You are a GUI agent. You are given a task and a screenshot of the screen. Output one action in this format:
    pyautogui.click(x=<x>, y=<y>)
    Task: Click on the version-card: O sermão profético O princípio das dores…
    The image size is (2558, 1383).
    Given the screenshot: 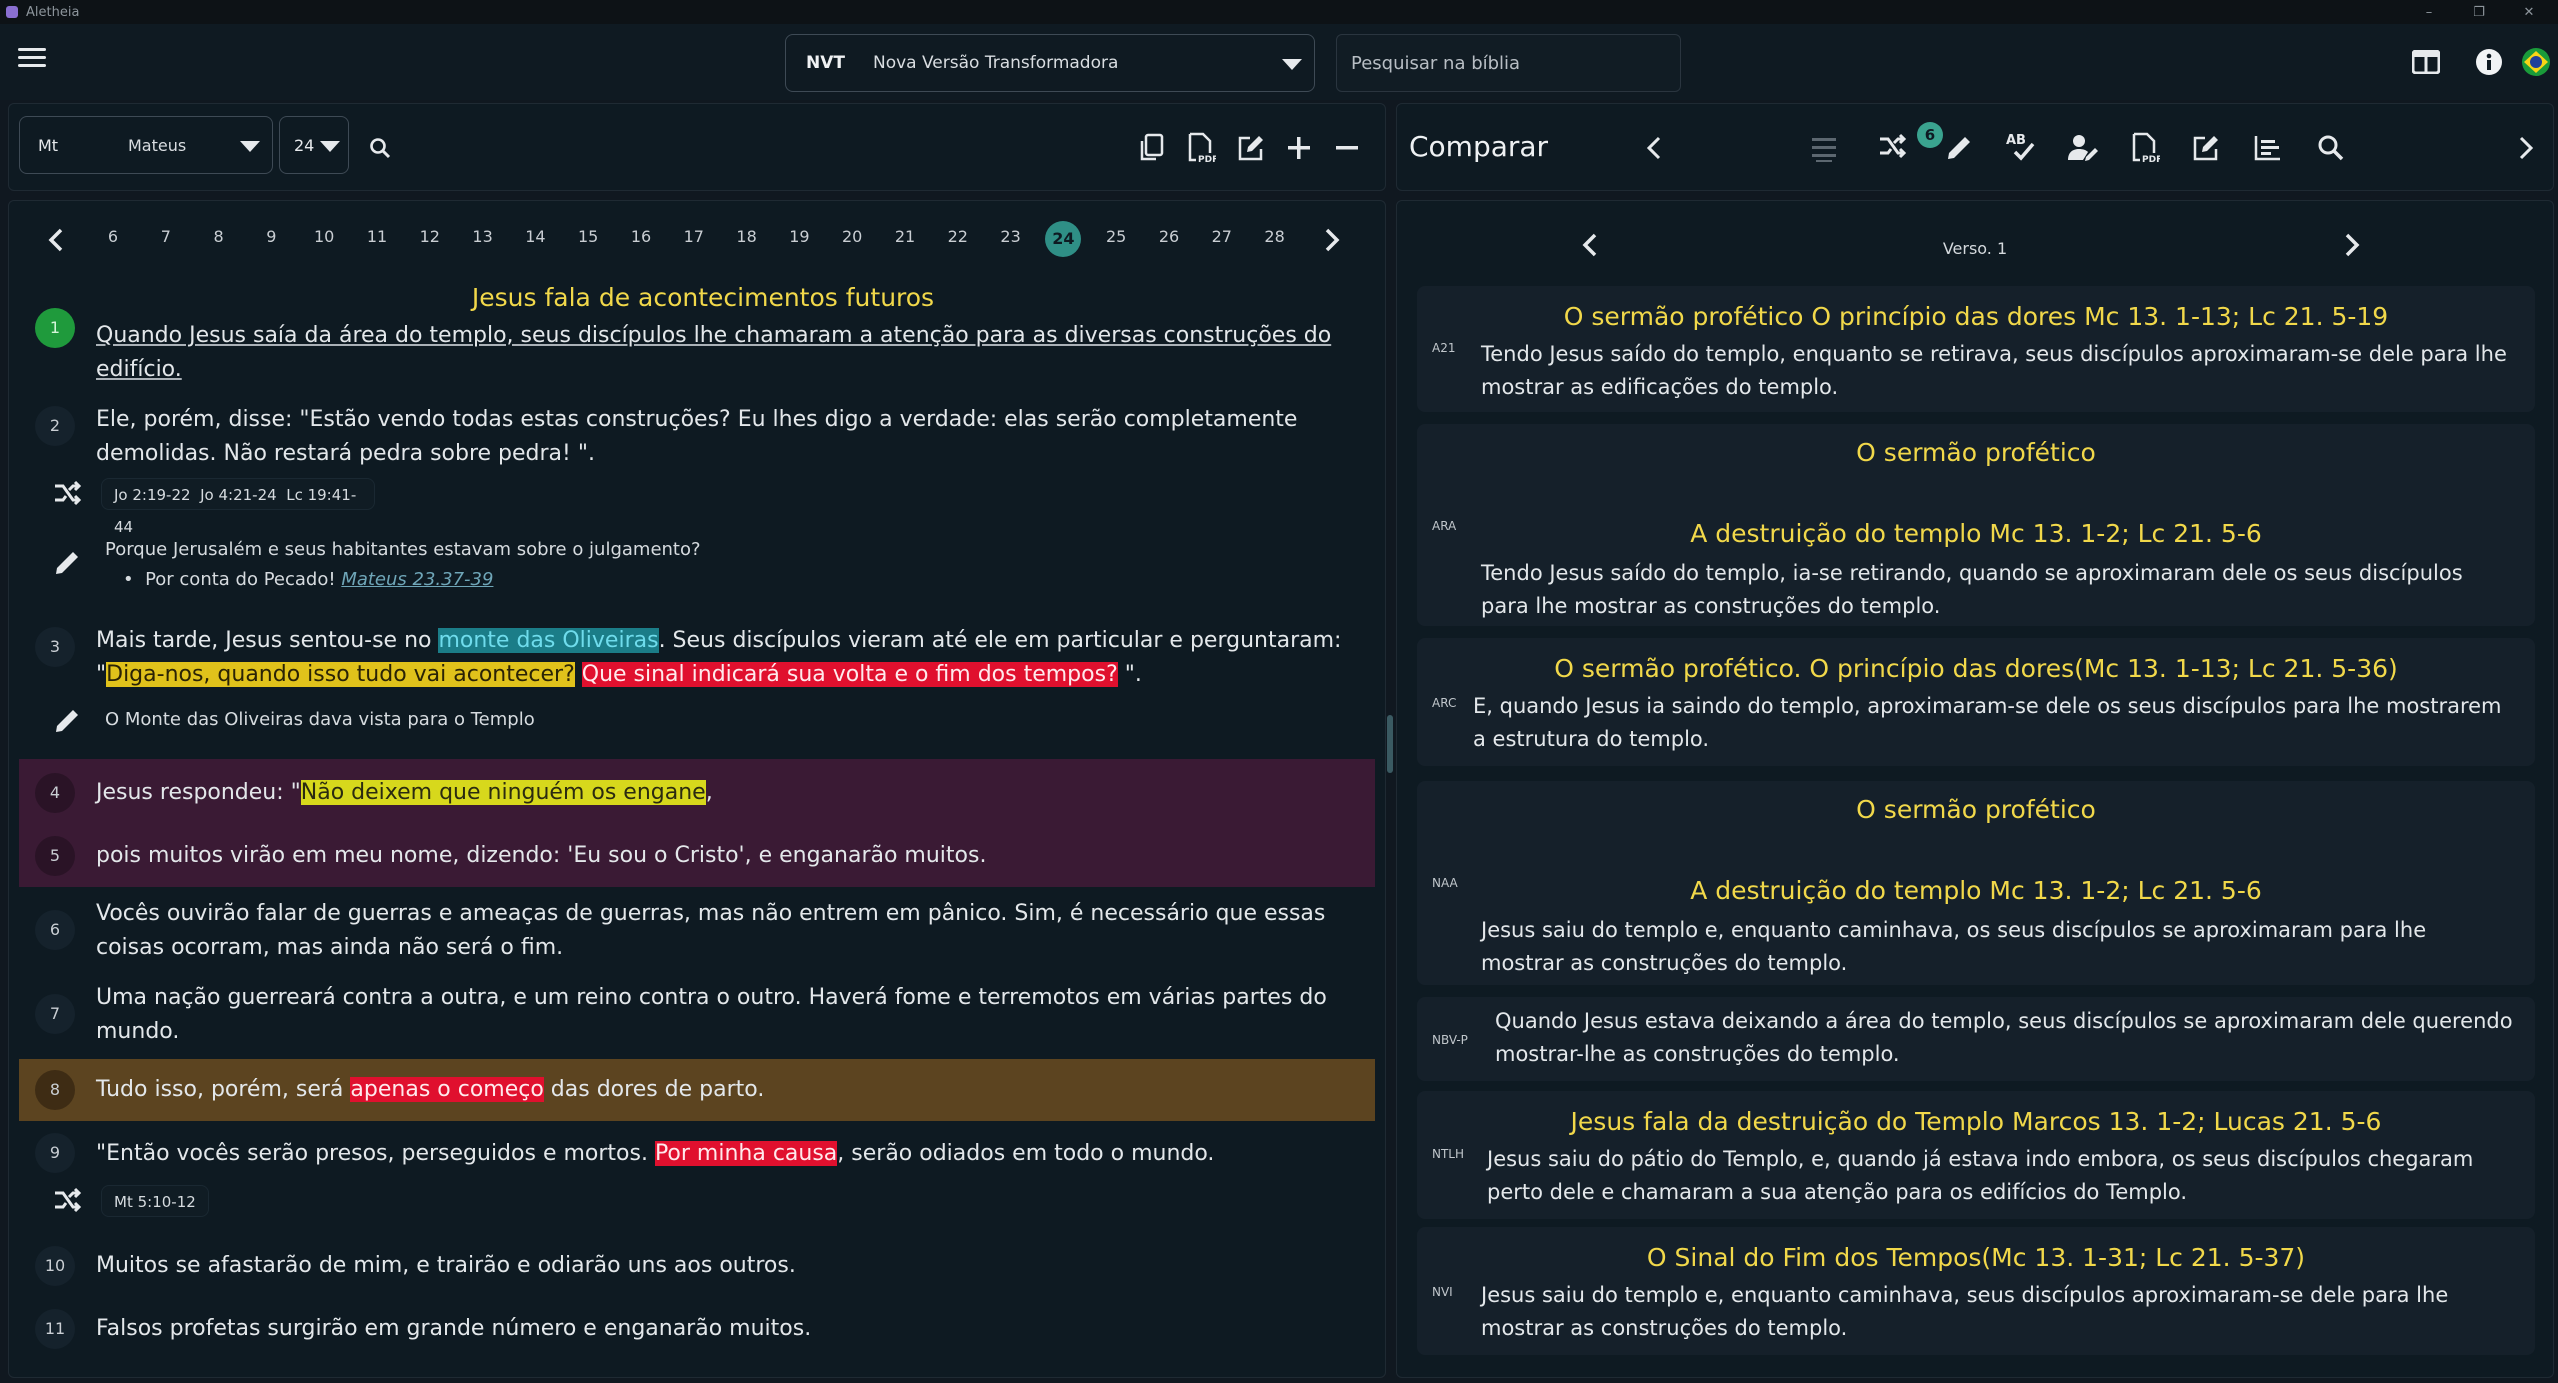 What is the action you would take?
    pyautogui.click(x=1976, y=349)
    